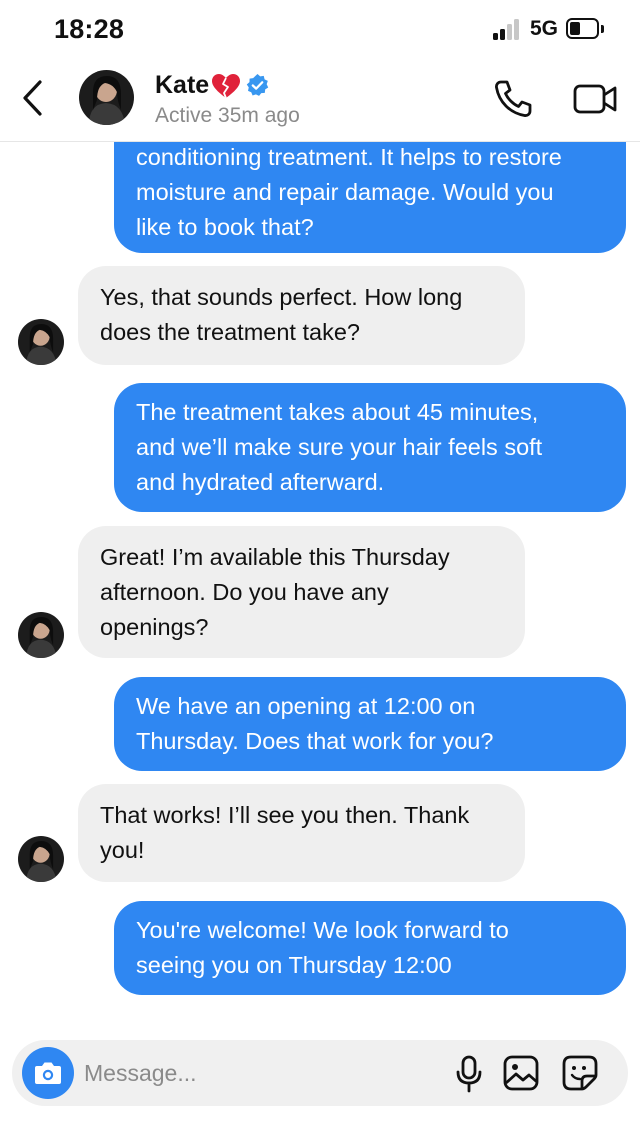  I want to click on video-camera-icon, so click(595, 99).